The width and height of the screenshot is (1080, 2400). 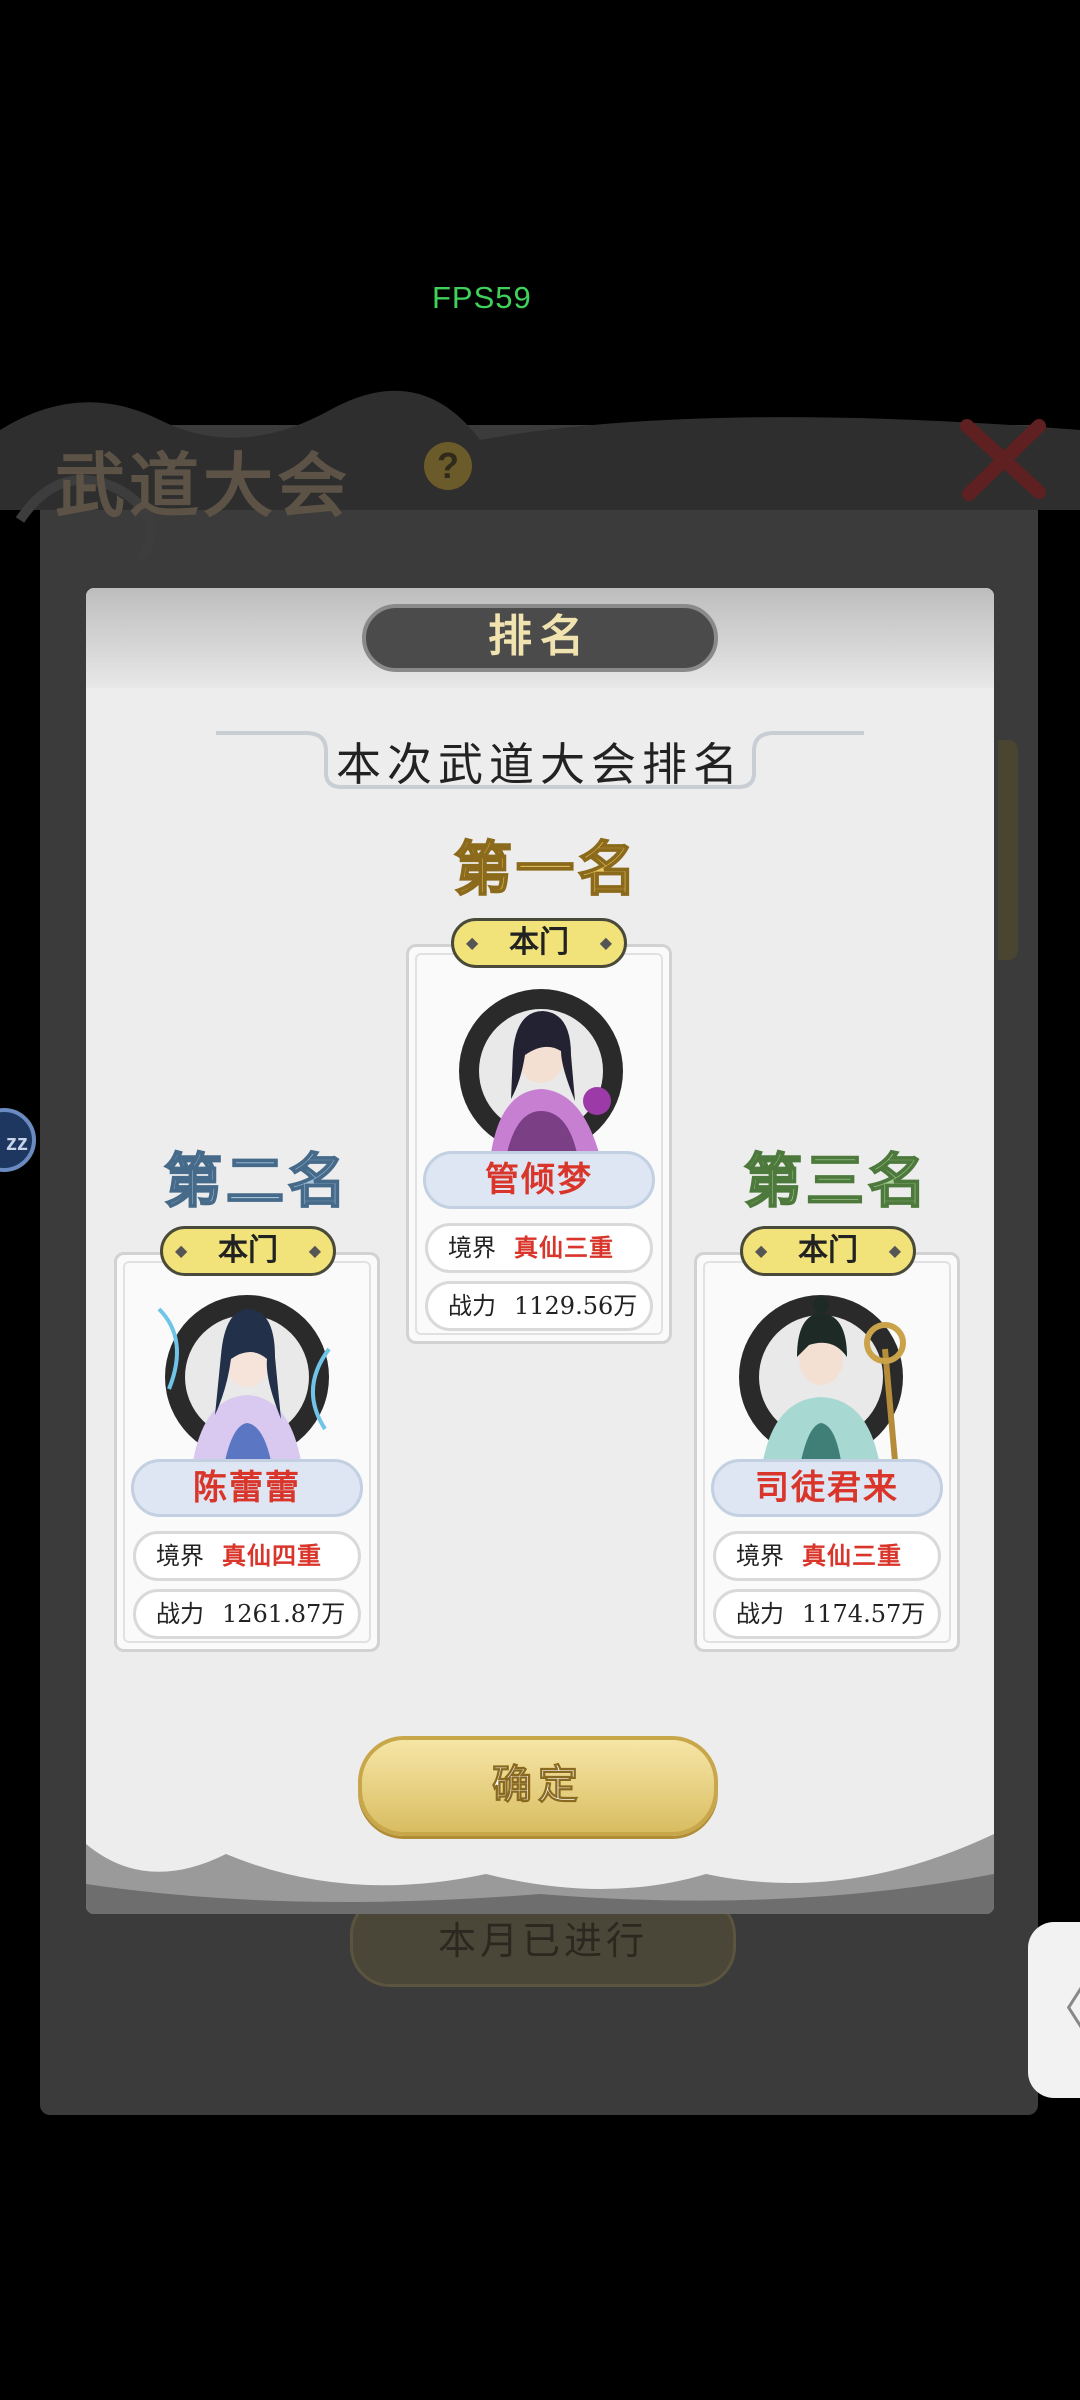 What do you see at coordinates (547, 869) in the screenshot?
I see `rank-1-label: 第一名` at bounding box center [547, 869].